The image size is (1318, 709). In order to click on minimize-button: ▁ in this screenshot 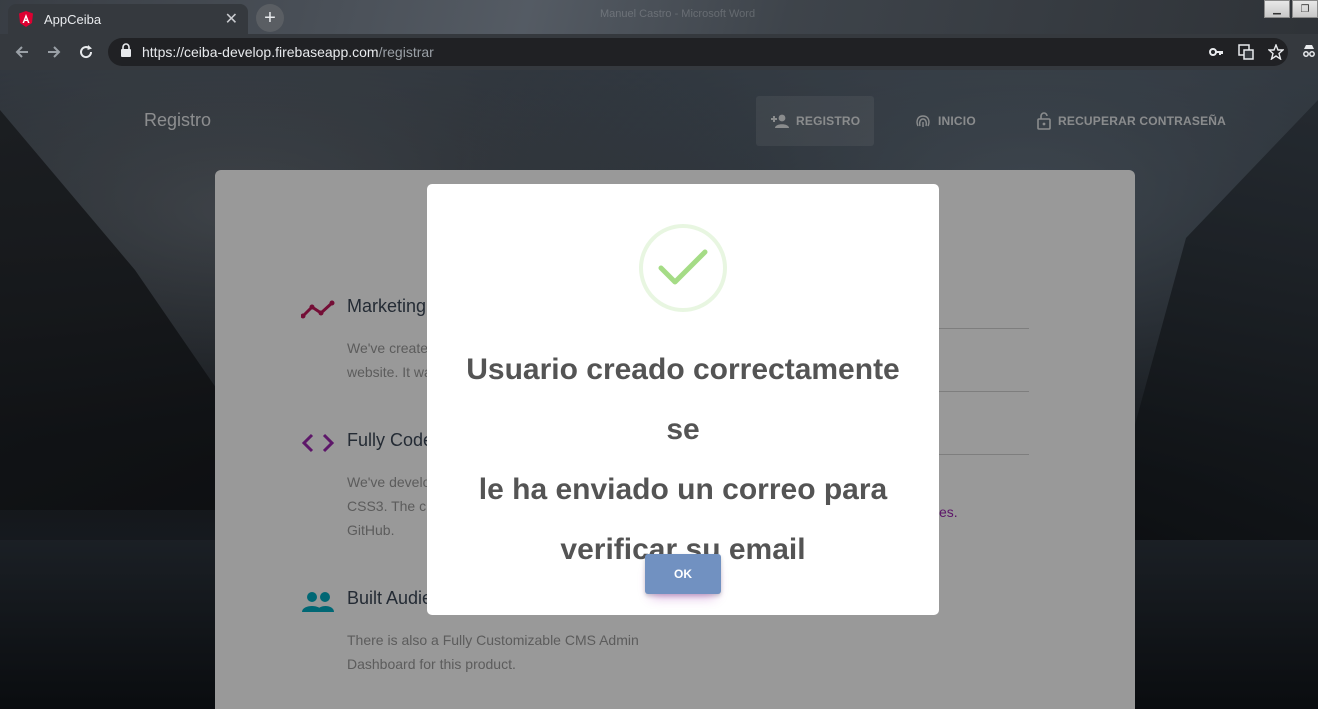, I will do `click(1277, 9)`.